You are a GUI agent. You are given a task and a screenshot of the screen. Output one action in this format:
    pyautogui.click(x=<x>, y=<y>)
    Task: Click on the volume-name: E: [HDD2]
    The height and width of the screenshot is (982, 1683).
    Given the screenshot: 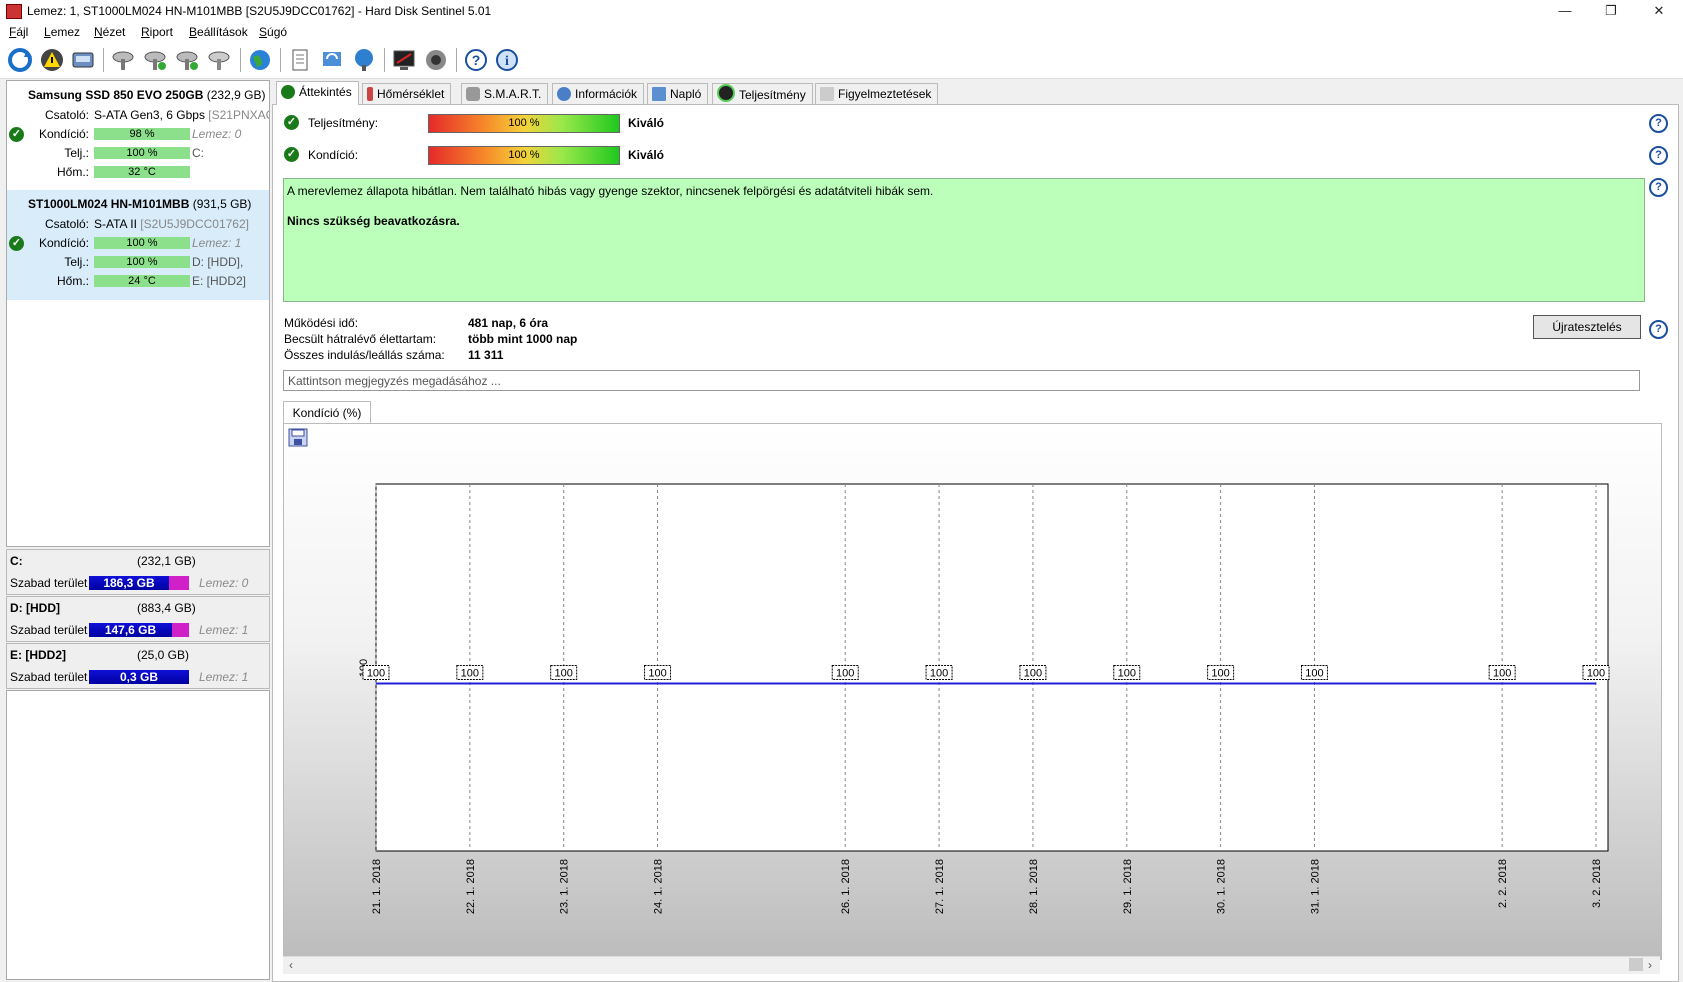 What is the action you would take?
    pyautogui.click(x=38, y=655)
    